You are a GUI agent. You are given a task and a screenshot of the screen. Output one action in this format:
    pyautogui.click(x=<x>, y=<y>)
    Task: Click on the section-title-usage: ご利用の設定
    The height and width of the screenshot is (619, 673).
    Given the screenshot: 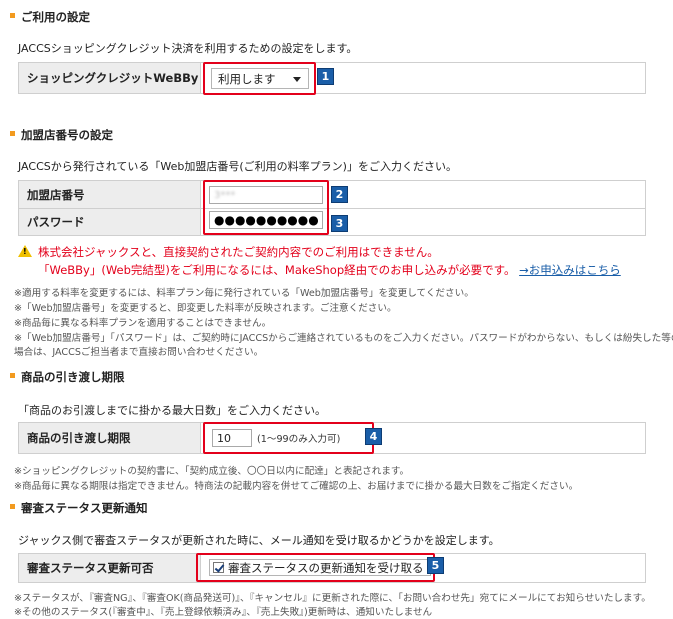 What is the action you would take?
    pyautogui.click(x=50, y=17)
    